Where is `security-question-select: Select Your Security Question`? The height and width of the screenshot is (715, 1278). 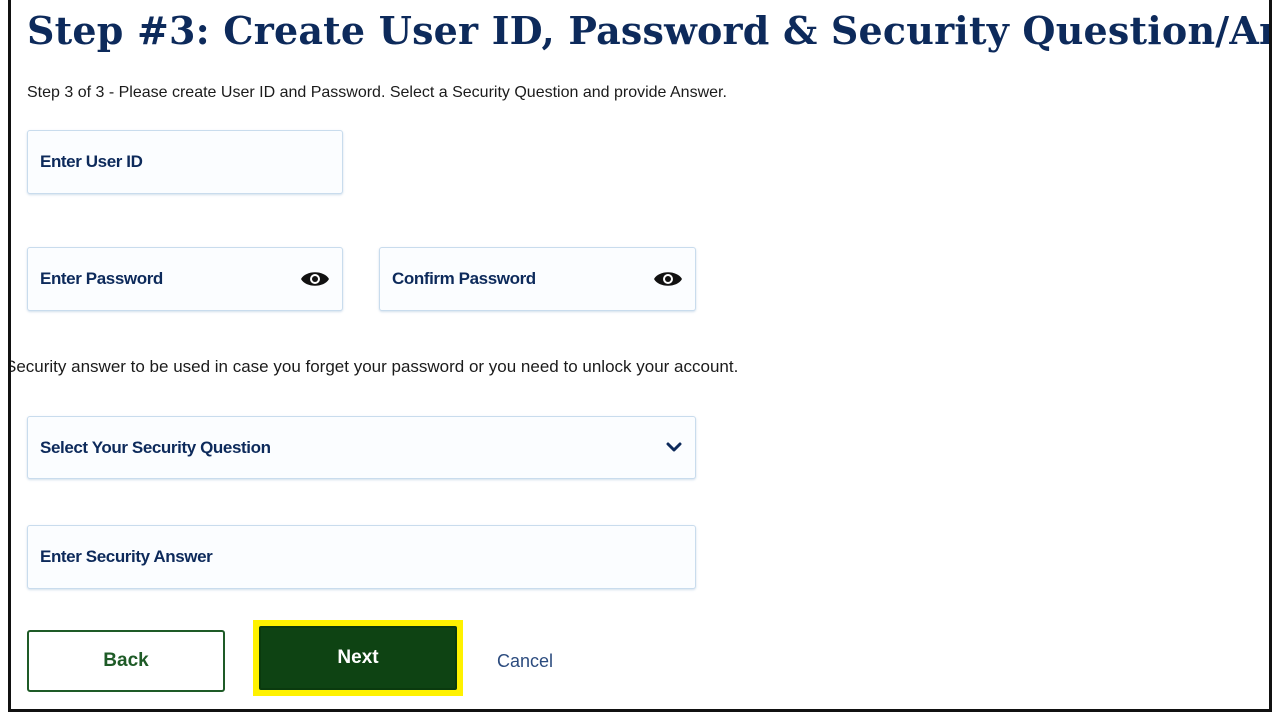 security-question-select: Select Your Security Question is located at coordinates (361, 447).